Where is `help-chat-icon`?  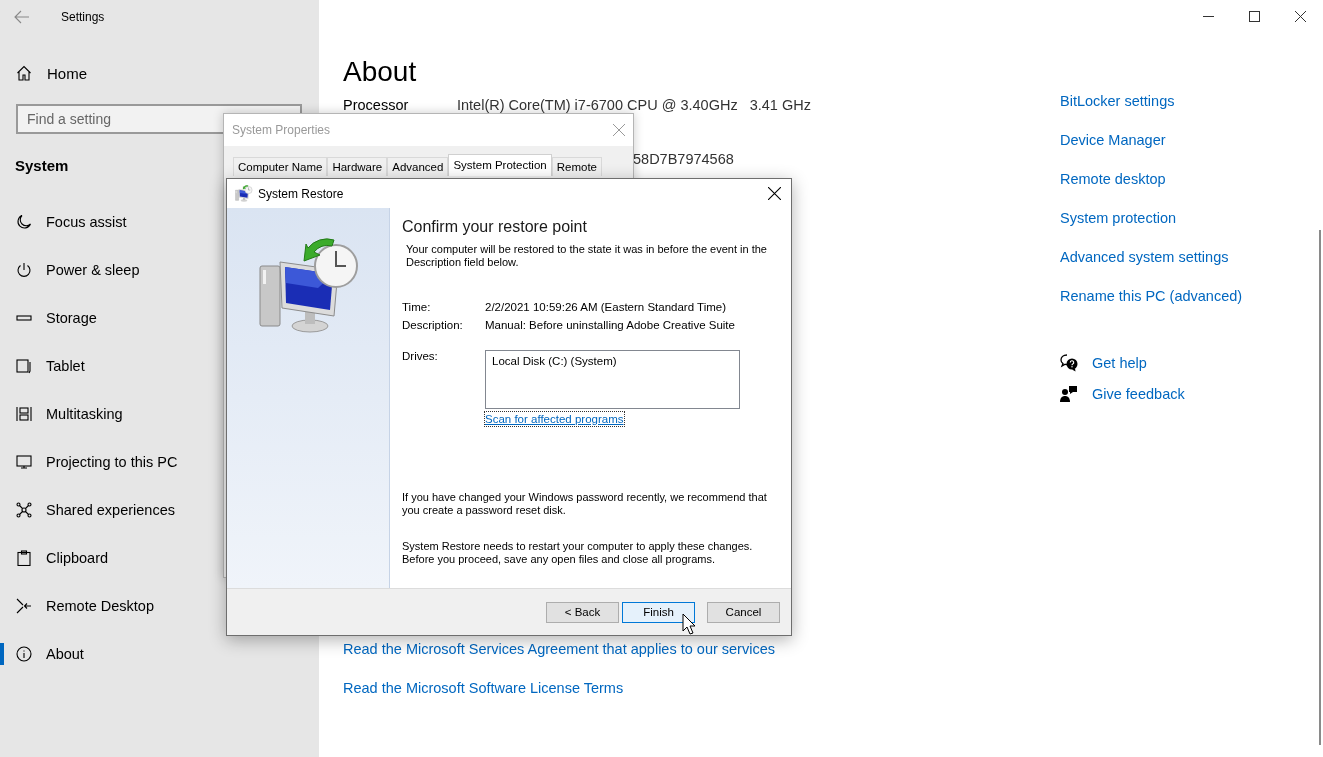 help-chat-icon is located at coordinates (1069, 363).